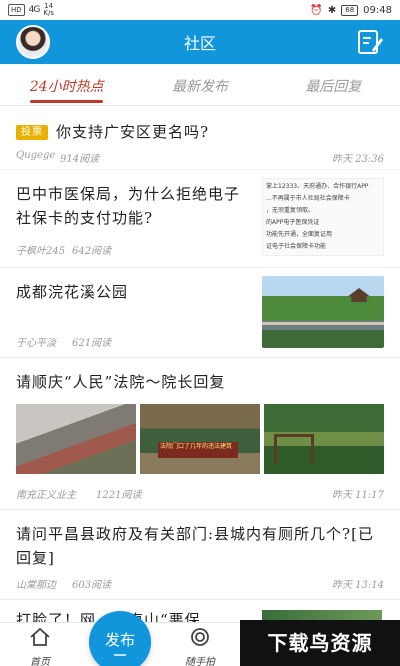  Describe the element at coordinates (370, 42) in the screenshot. I see `edit-note-icon` at that location.